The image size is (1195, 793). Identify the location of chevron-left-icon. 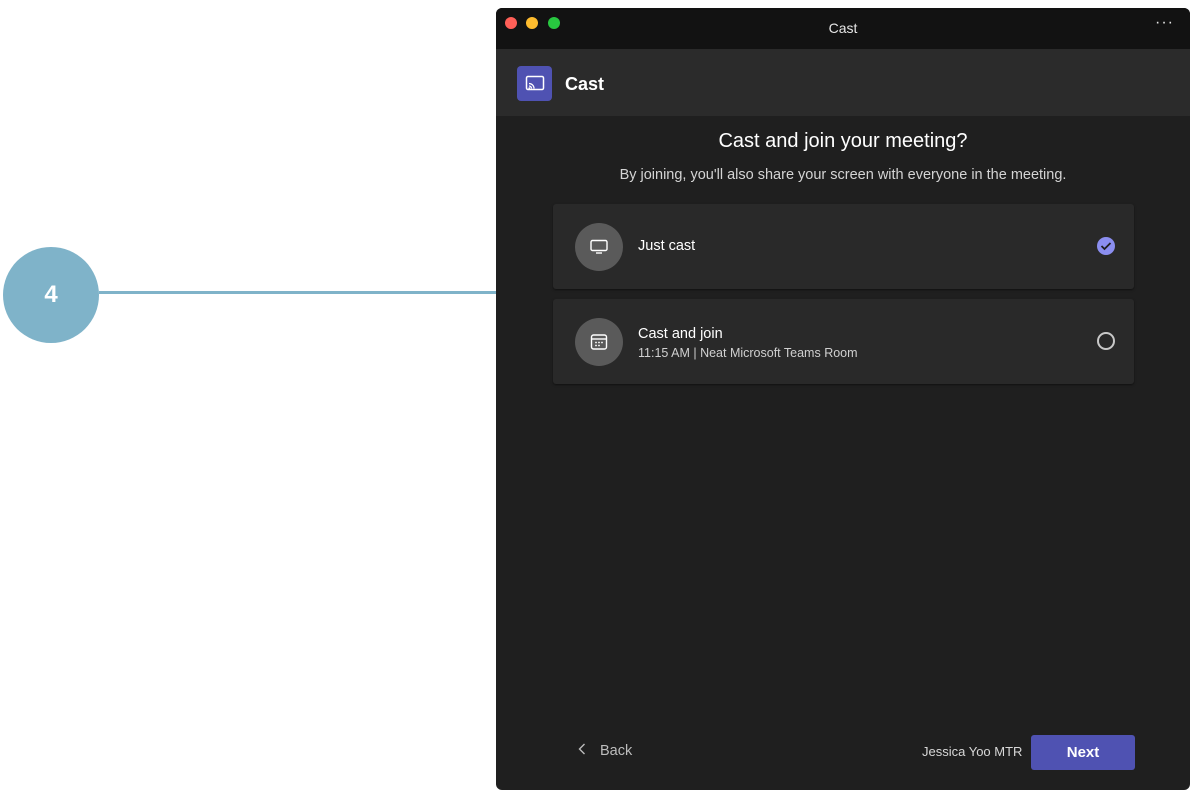
(584, 751).